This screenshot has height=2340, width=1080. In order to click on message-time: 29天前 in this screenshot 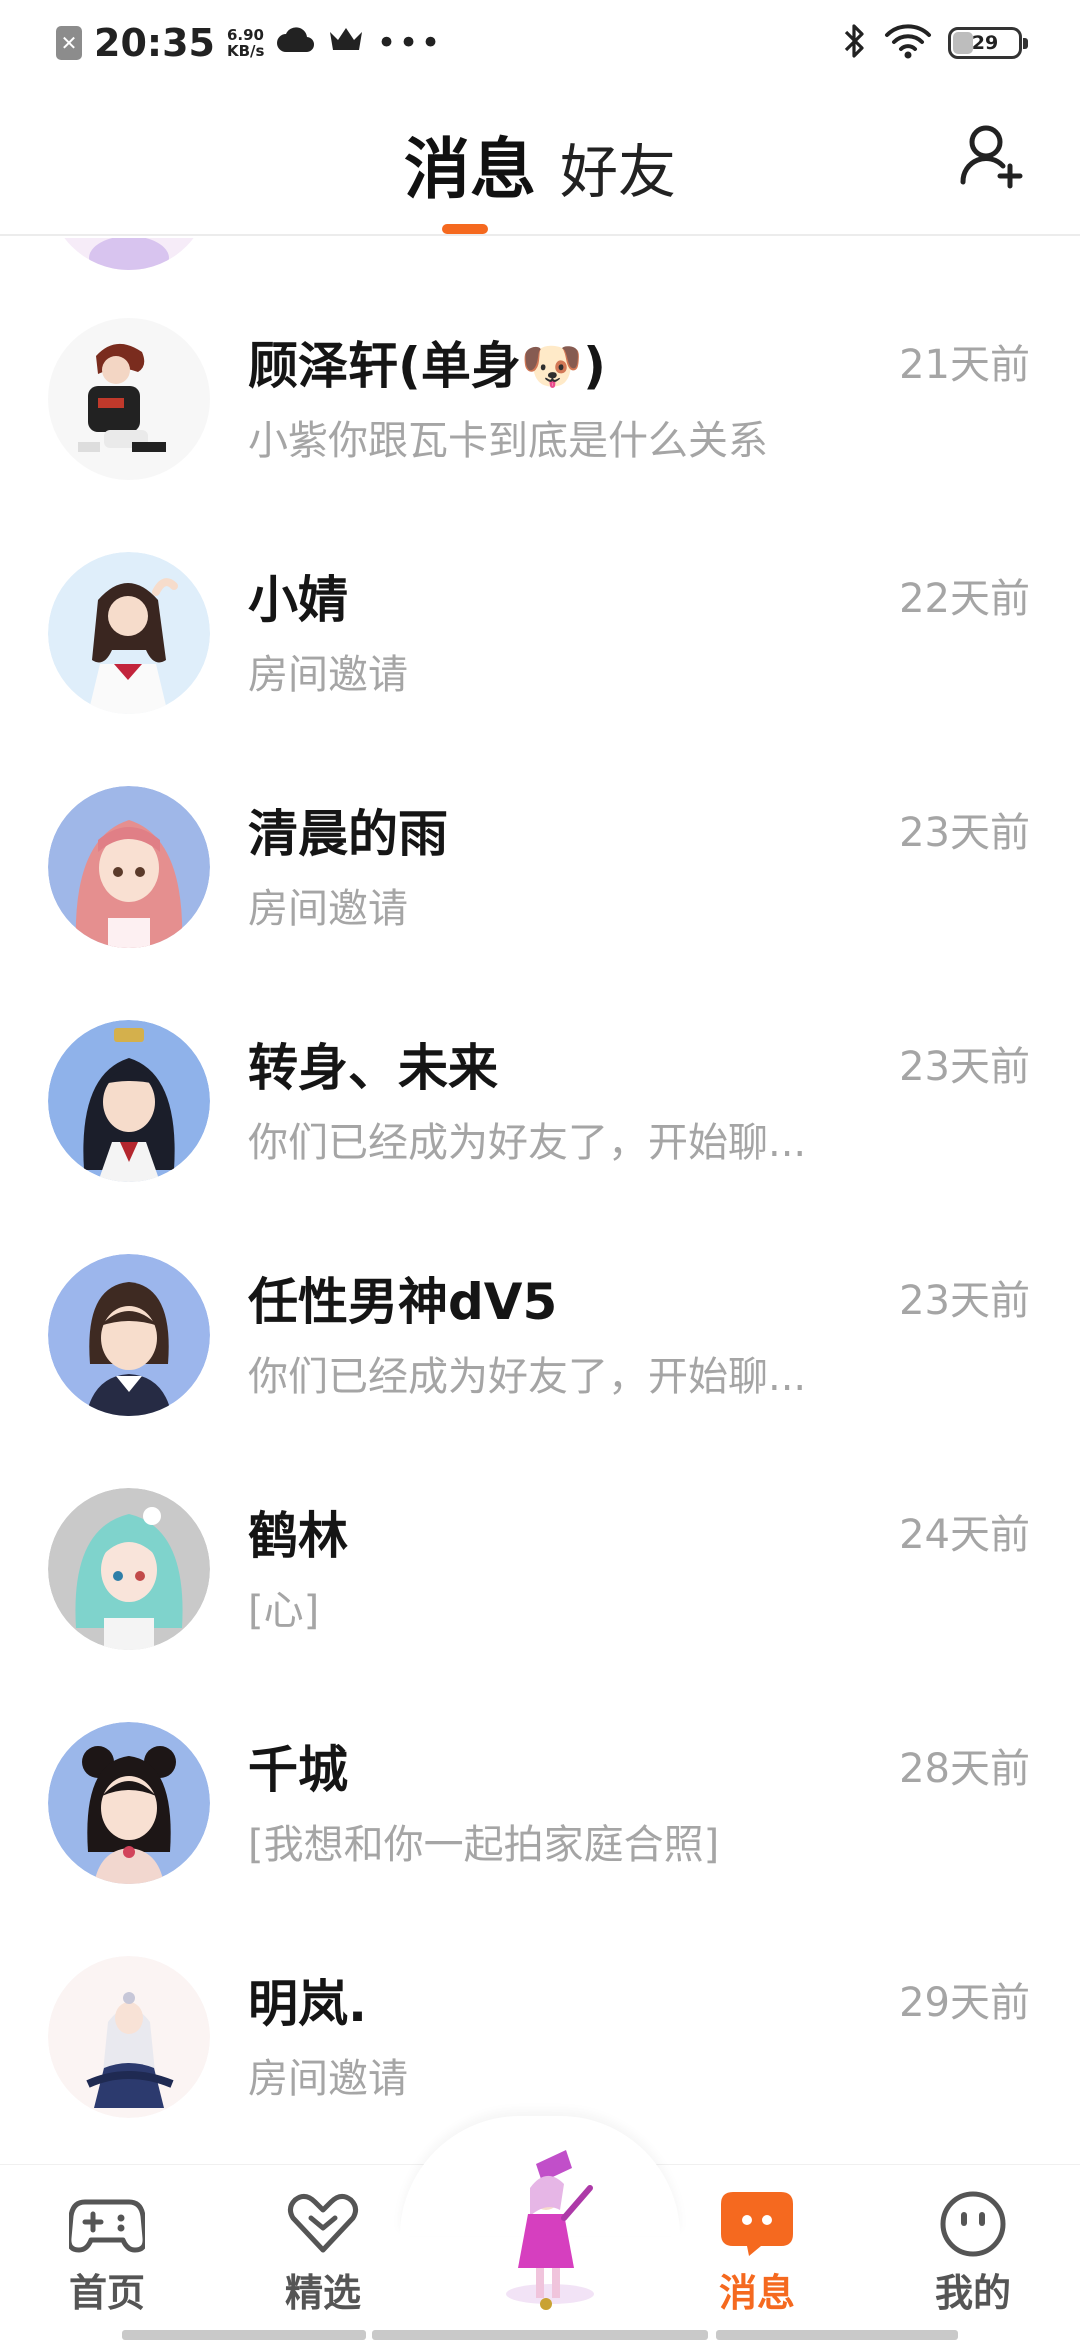, I will do `click(964, 2003)`.